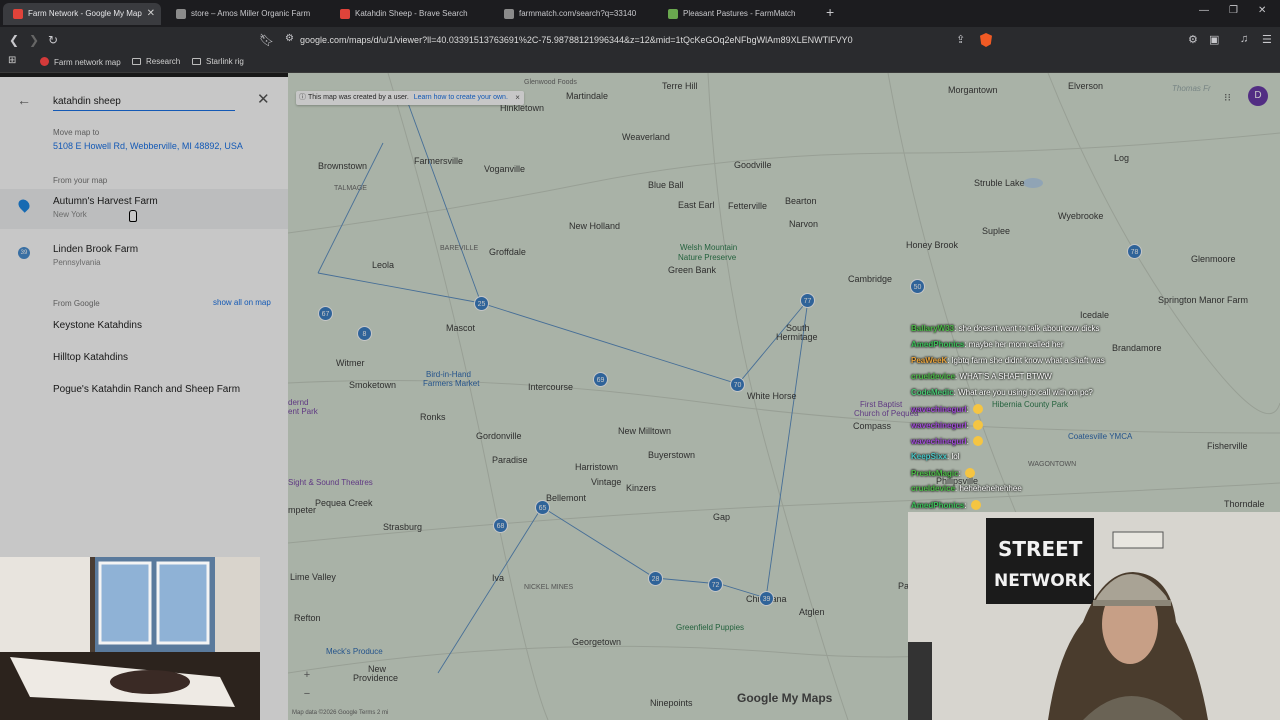 The width and height of the screenshot is (1280, 720). I want to click on map-result-linden-brook: 39 Linden Brook Farm Pennsylvania, so click(144, 257).